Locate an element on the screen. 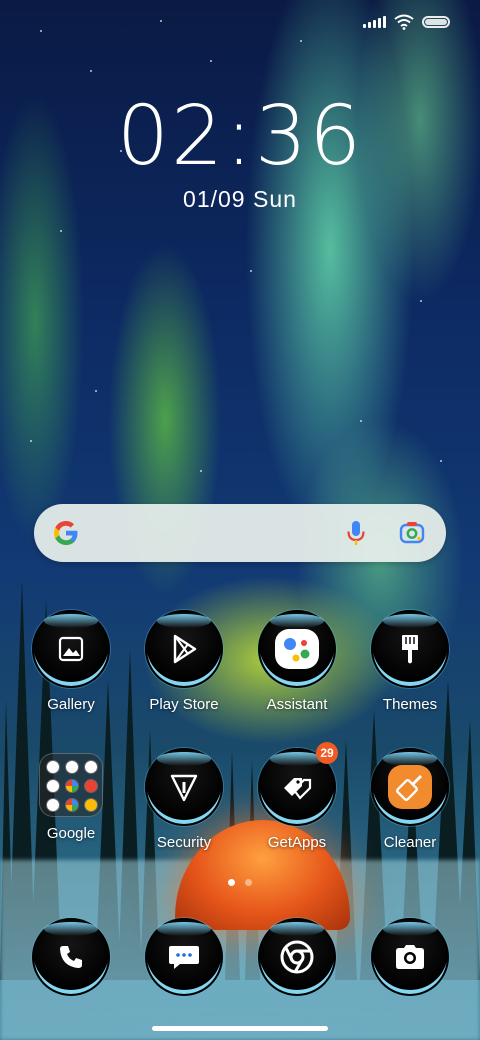 Image resolution: width=480 pixels, height=1040 pixels. app-security: Security is located at coordinates (184, 799).